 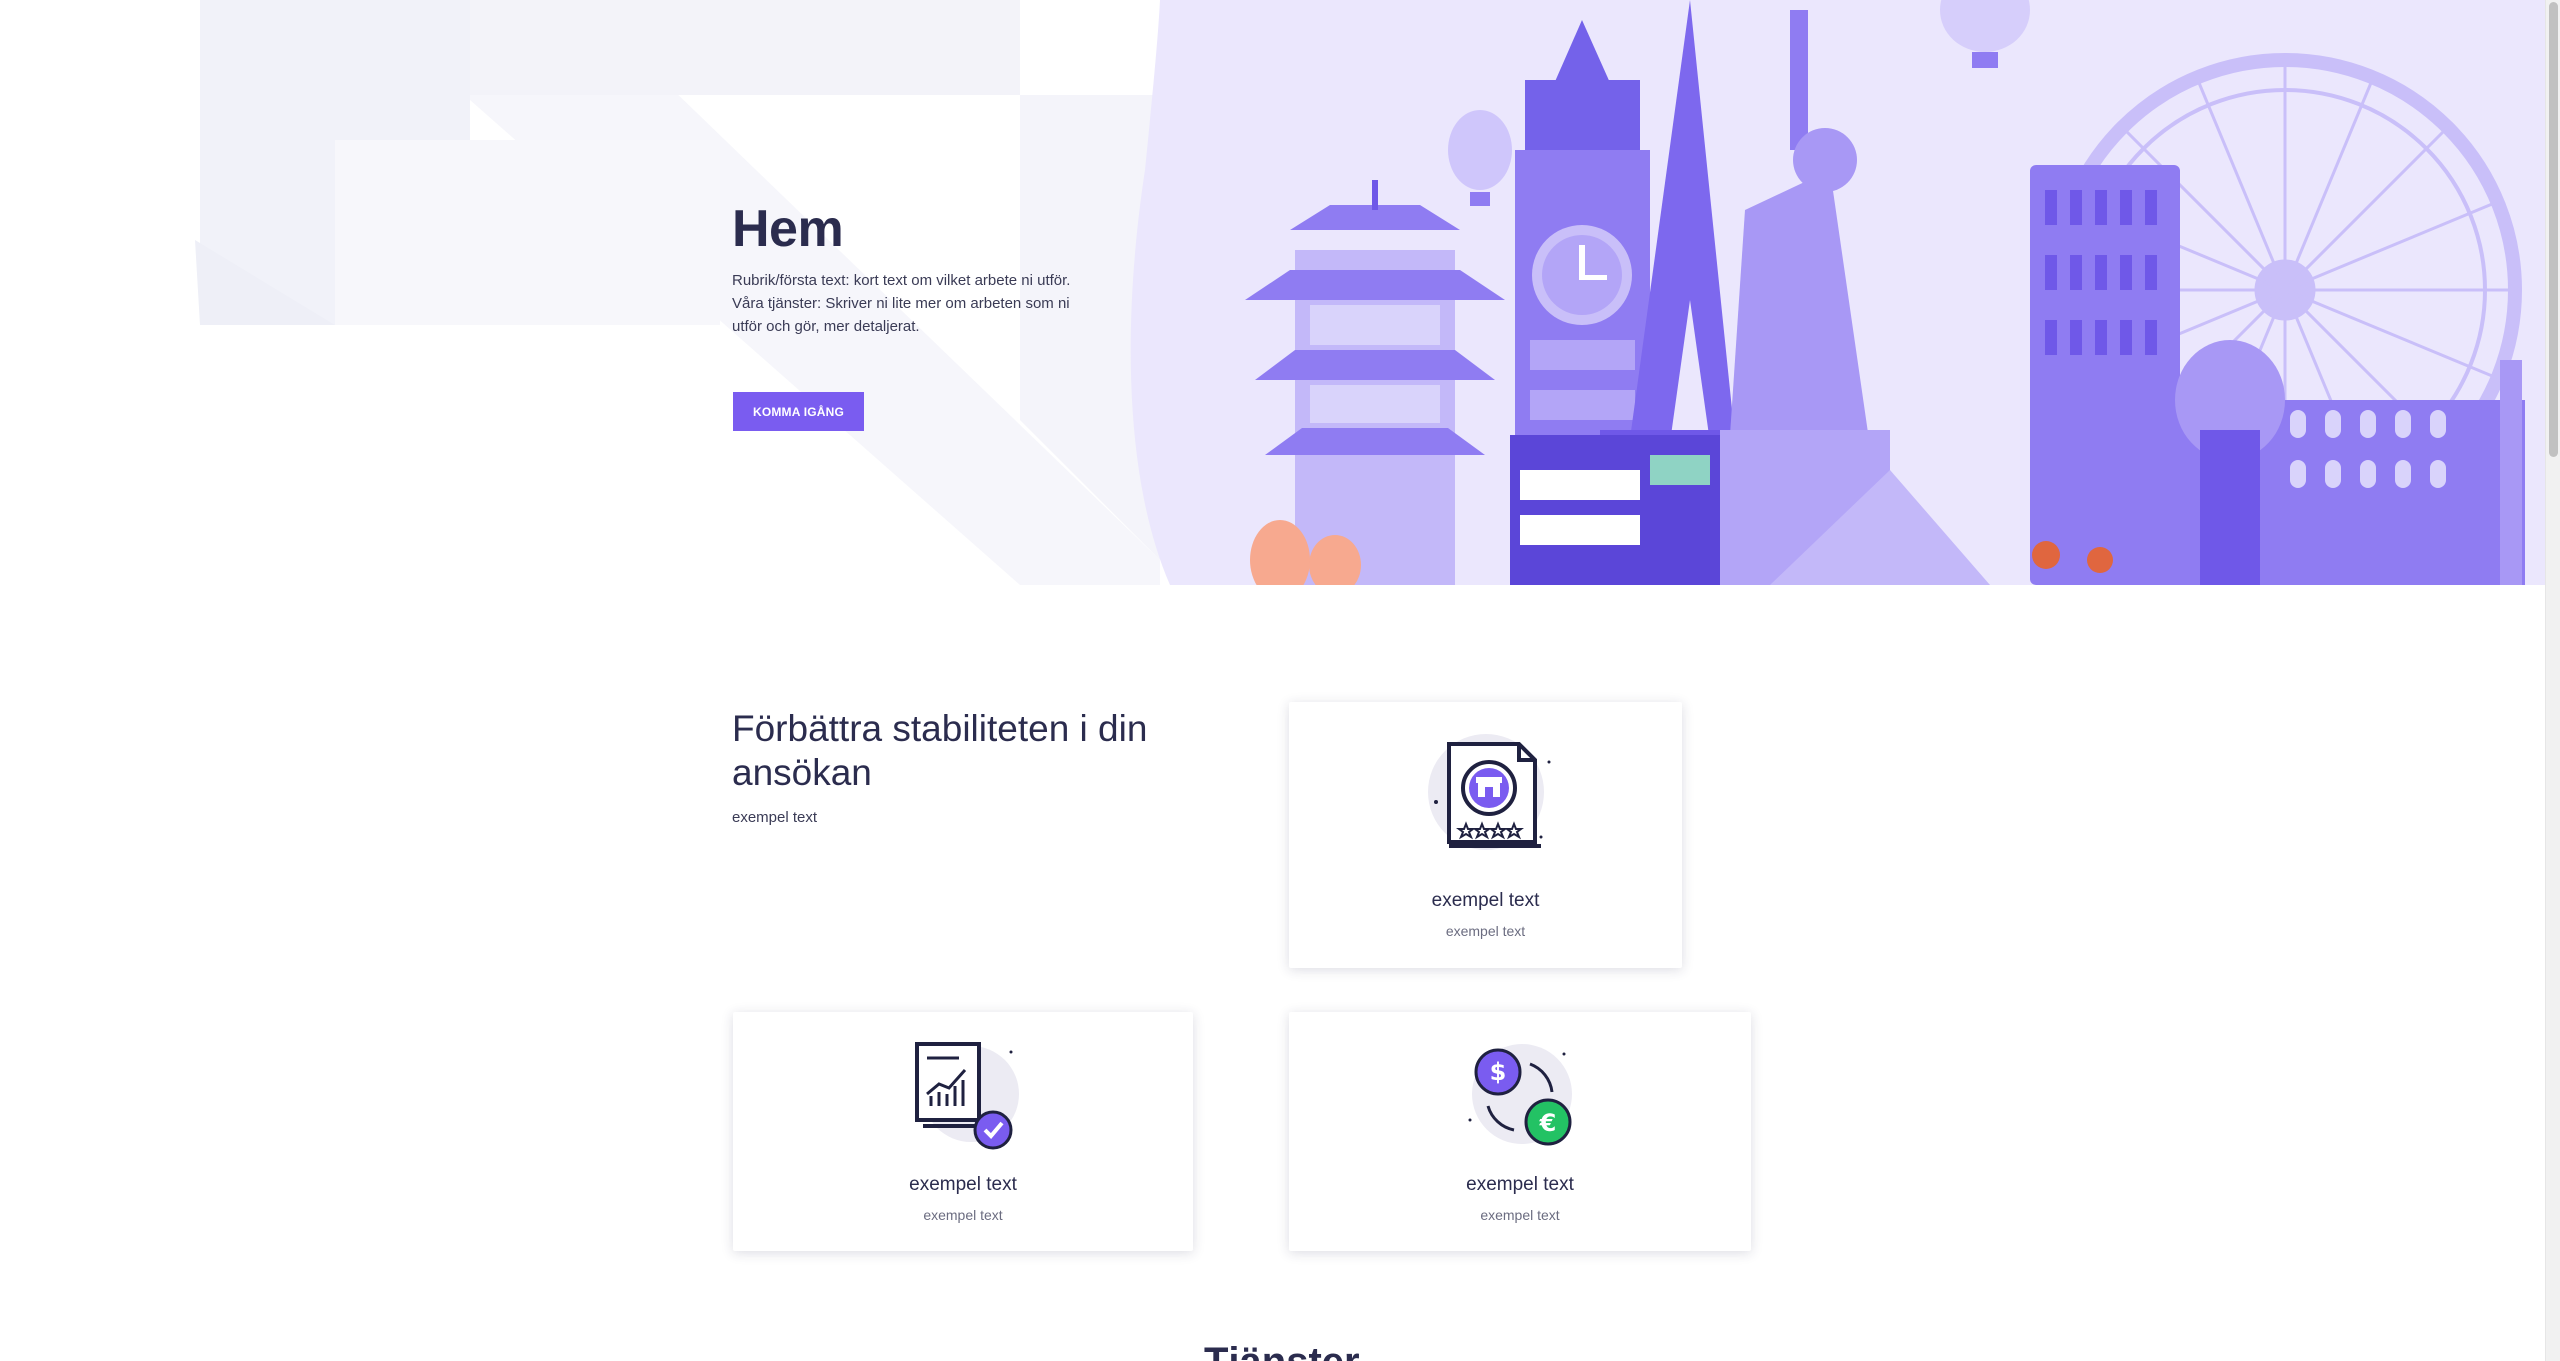 I want to click on feature-card: $ € exempel text exempel text, so click(x=1520, y=1131).